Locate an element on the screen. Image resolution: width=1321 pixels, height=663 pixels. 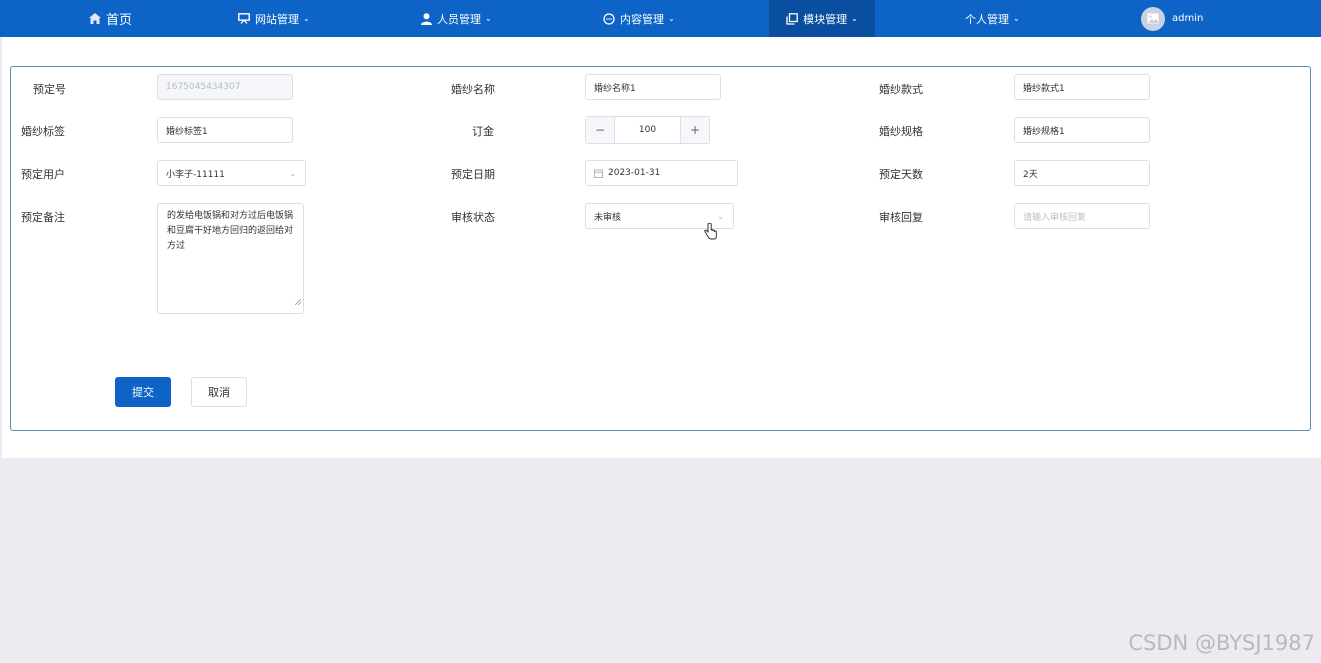
booking-note-textarea: 的发给电饭锅和对方过后电饭锅和豆腐干好地方回归的返回给对方过 is located at coordinates (230, 258).